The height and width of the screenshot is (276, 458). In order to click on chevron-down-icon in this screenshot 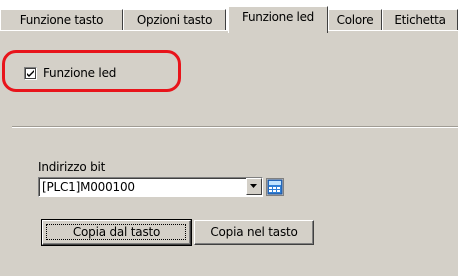, I will do `click(253, 186)`.